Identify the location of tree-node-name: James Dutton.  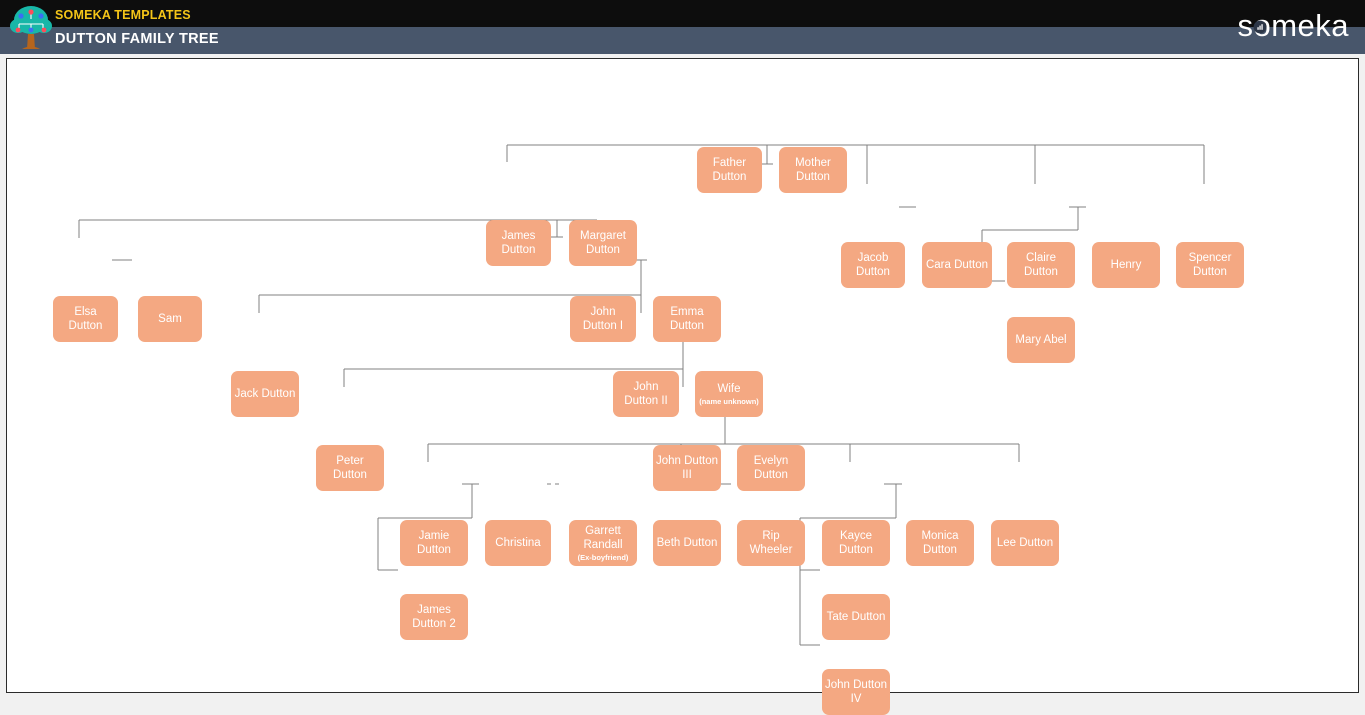
(518, 243).